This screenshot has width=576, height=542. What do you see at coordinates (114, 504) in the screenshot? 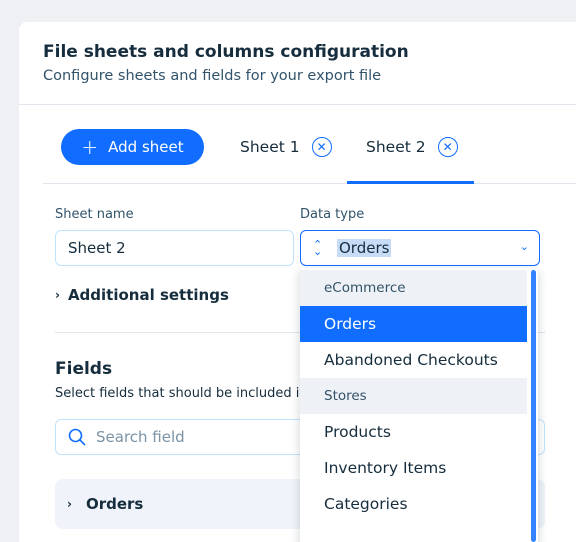
I see `fields-group-label: Orders` at bounding box center [114, 504].